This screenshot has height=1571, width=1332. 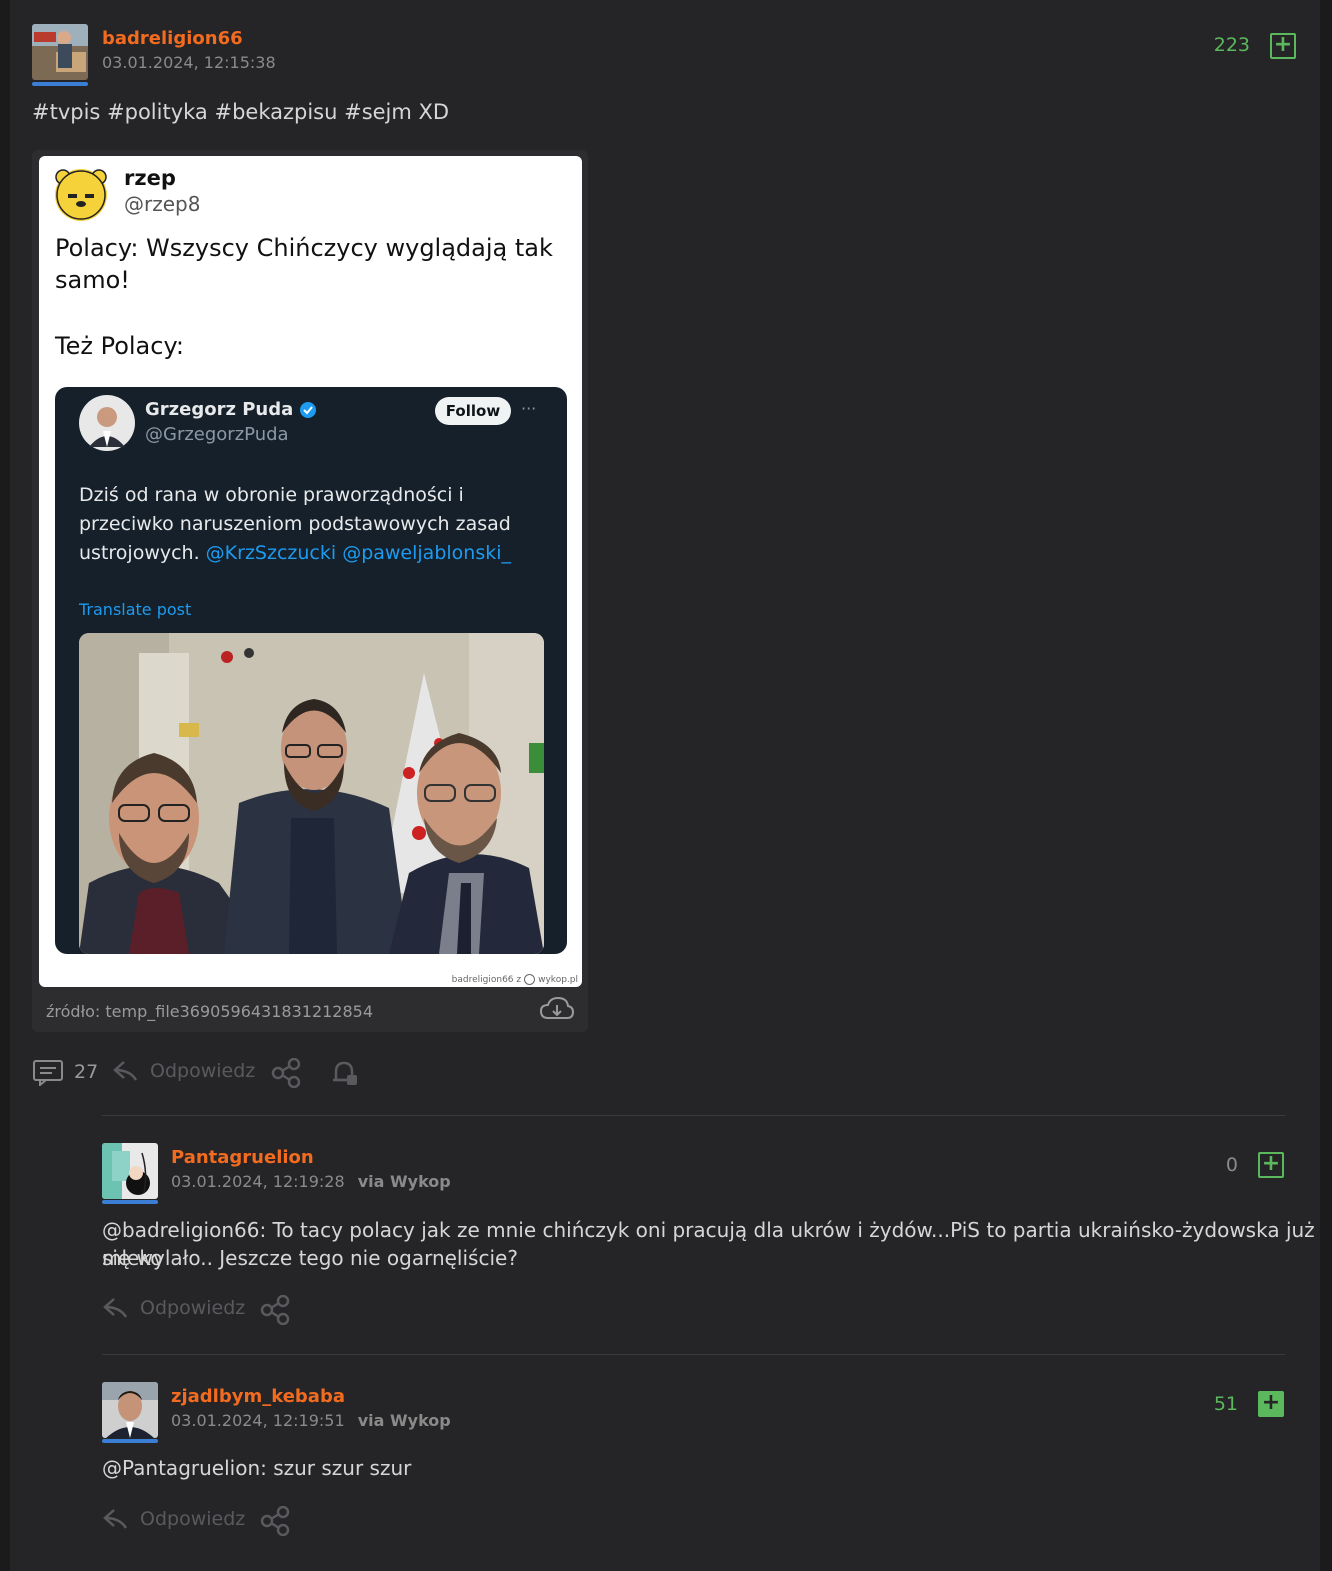 I want to click on watermark: badreligion66 z wykop.pl, so click(x=515, y=979).